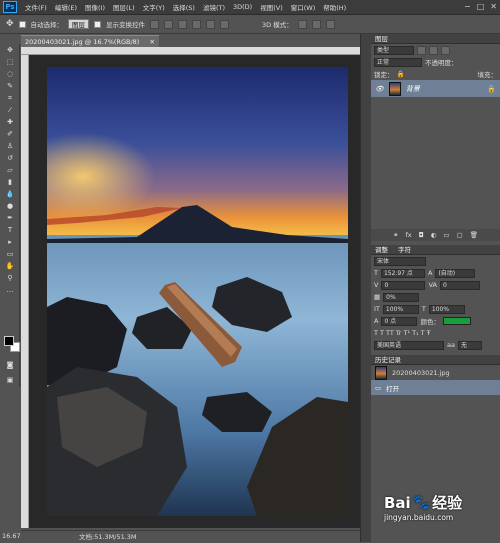 Image resolution: width=500 pixels, height=543 pixels. I want to click on pen-tool-icon: ✒, so click(10, 218).